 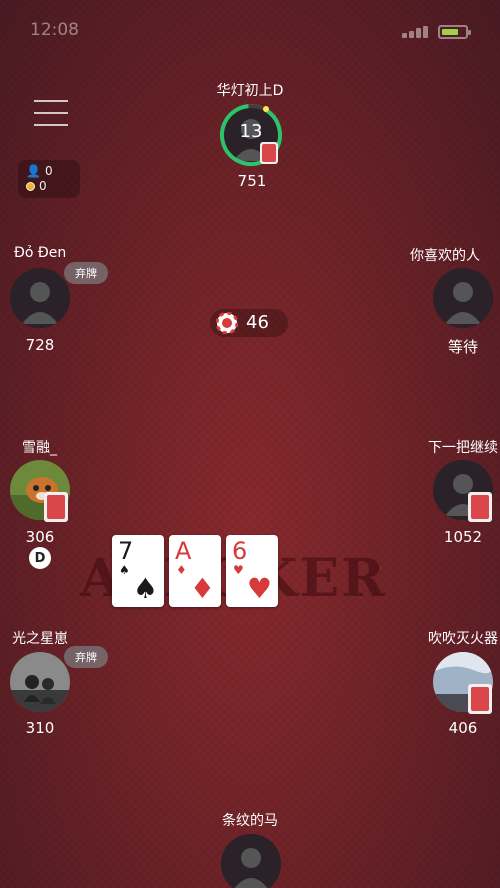 I want to click on user-icon: 👤, so click(x=33, y=171).